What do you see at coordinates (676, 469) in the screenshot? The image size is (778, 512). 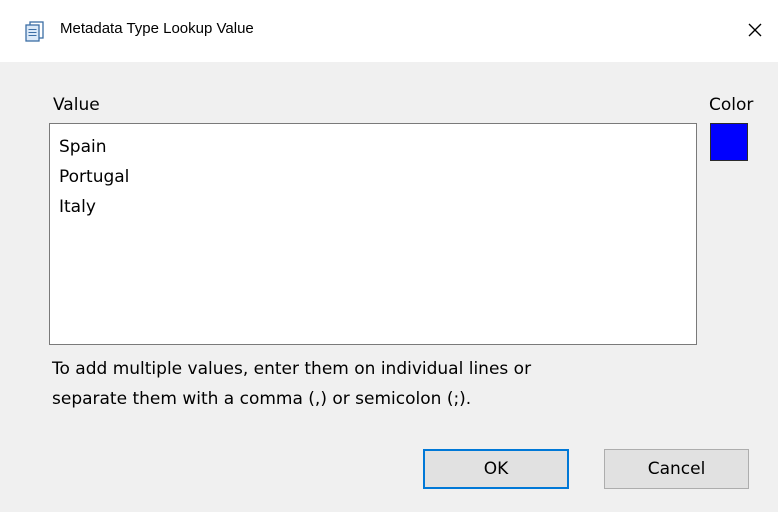 I see `cancel-button: Cancel` at bounding box center [676, 469].